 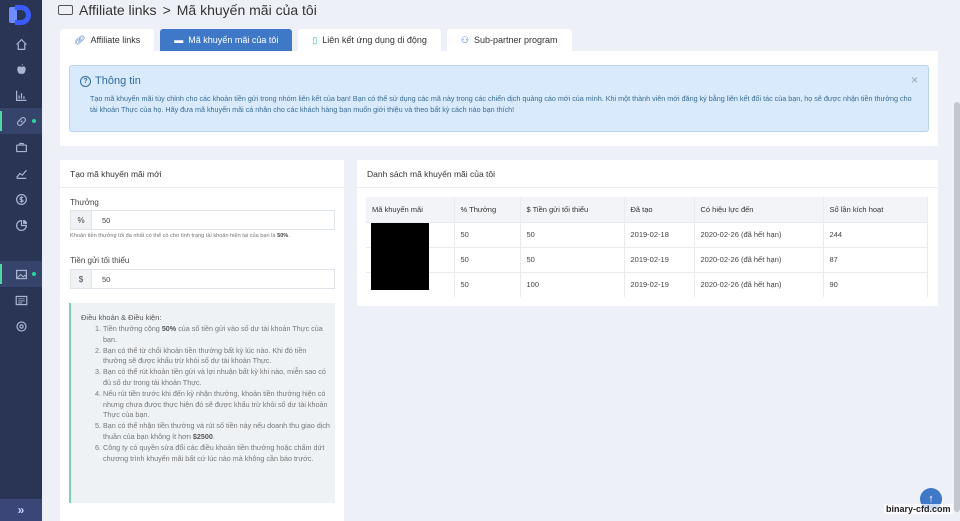 I want to click on tab-mobile-app-links: ▯ Liên kết ứng dụng di động, so click(x=369, y=40).